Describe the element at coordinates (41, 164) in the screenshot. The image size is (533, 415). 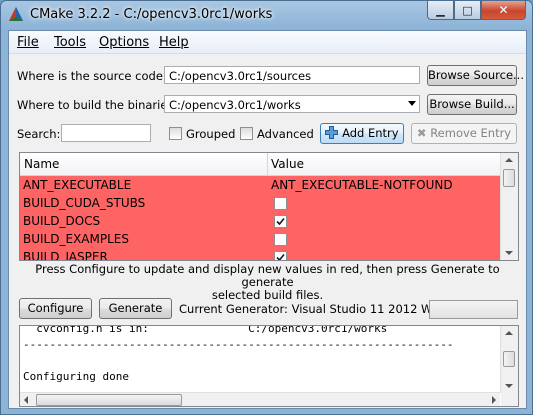
I see `column-name-header: Name` at that location.